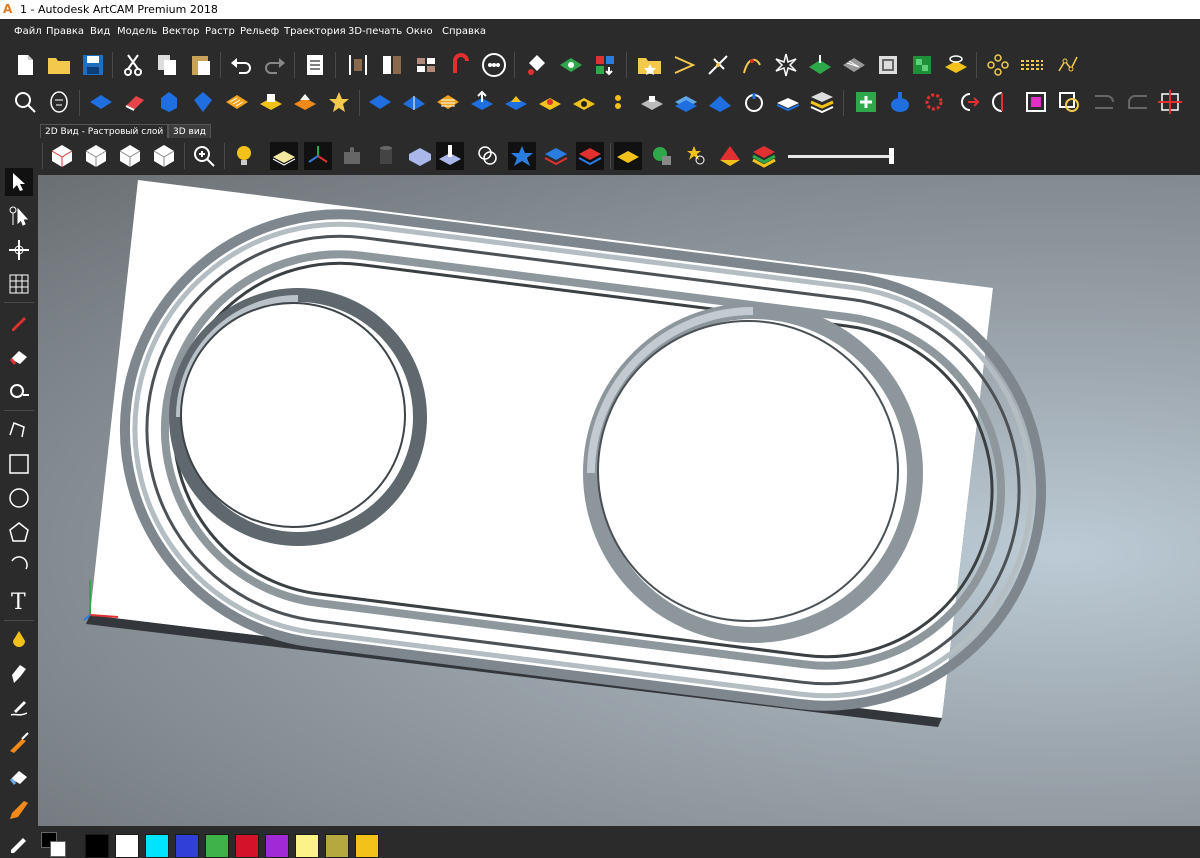  What do you see at coordinates (203, 102) in the screenshot?
I see `network-icon` at bounding box center [203, 102].